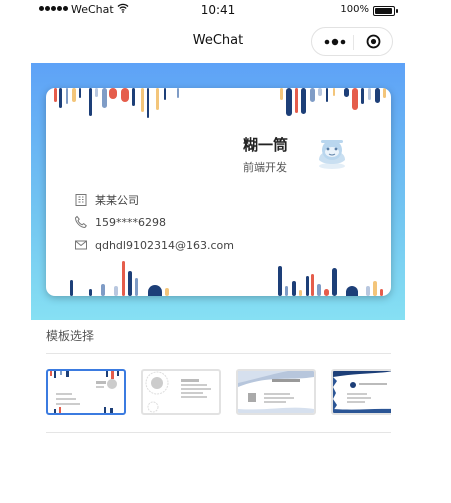 This screenshot has height=503, width=451. Describe the element at coordinates (384, 11) in the screenshot. I see `battery-icon` at that location.